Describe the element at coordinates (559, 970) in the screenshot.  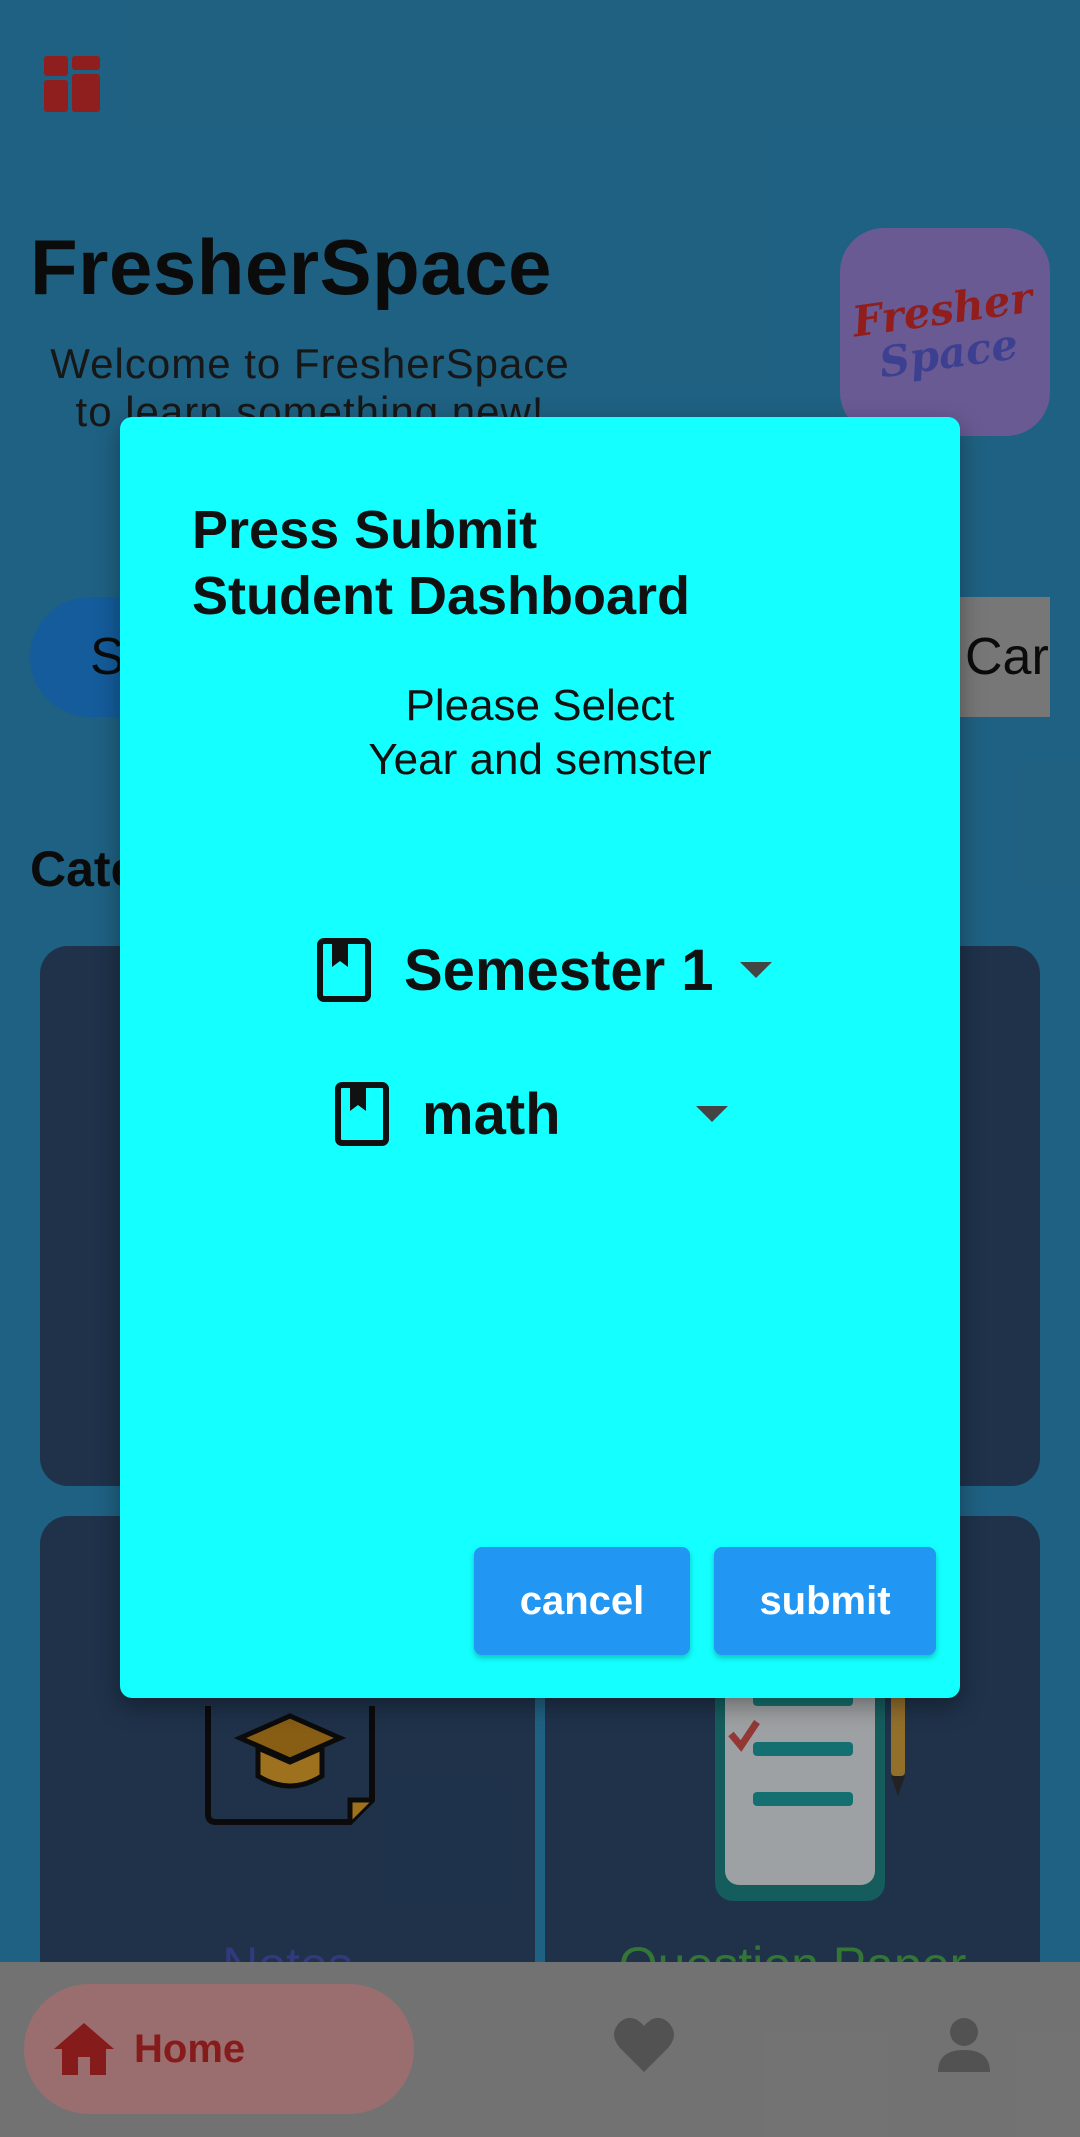
I see `semester-dropdown-value: Semester 1` at that location.